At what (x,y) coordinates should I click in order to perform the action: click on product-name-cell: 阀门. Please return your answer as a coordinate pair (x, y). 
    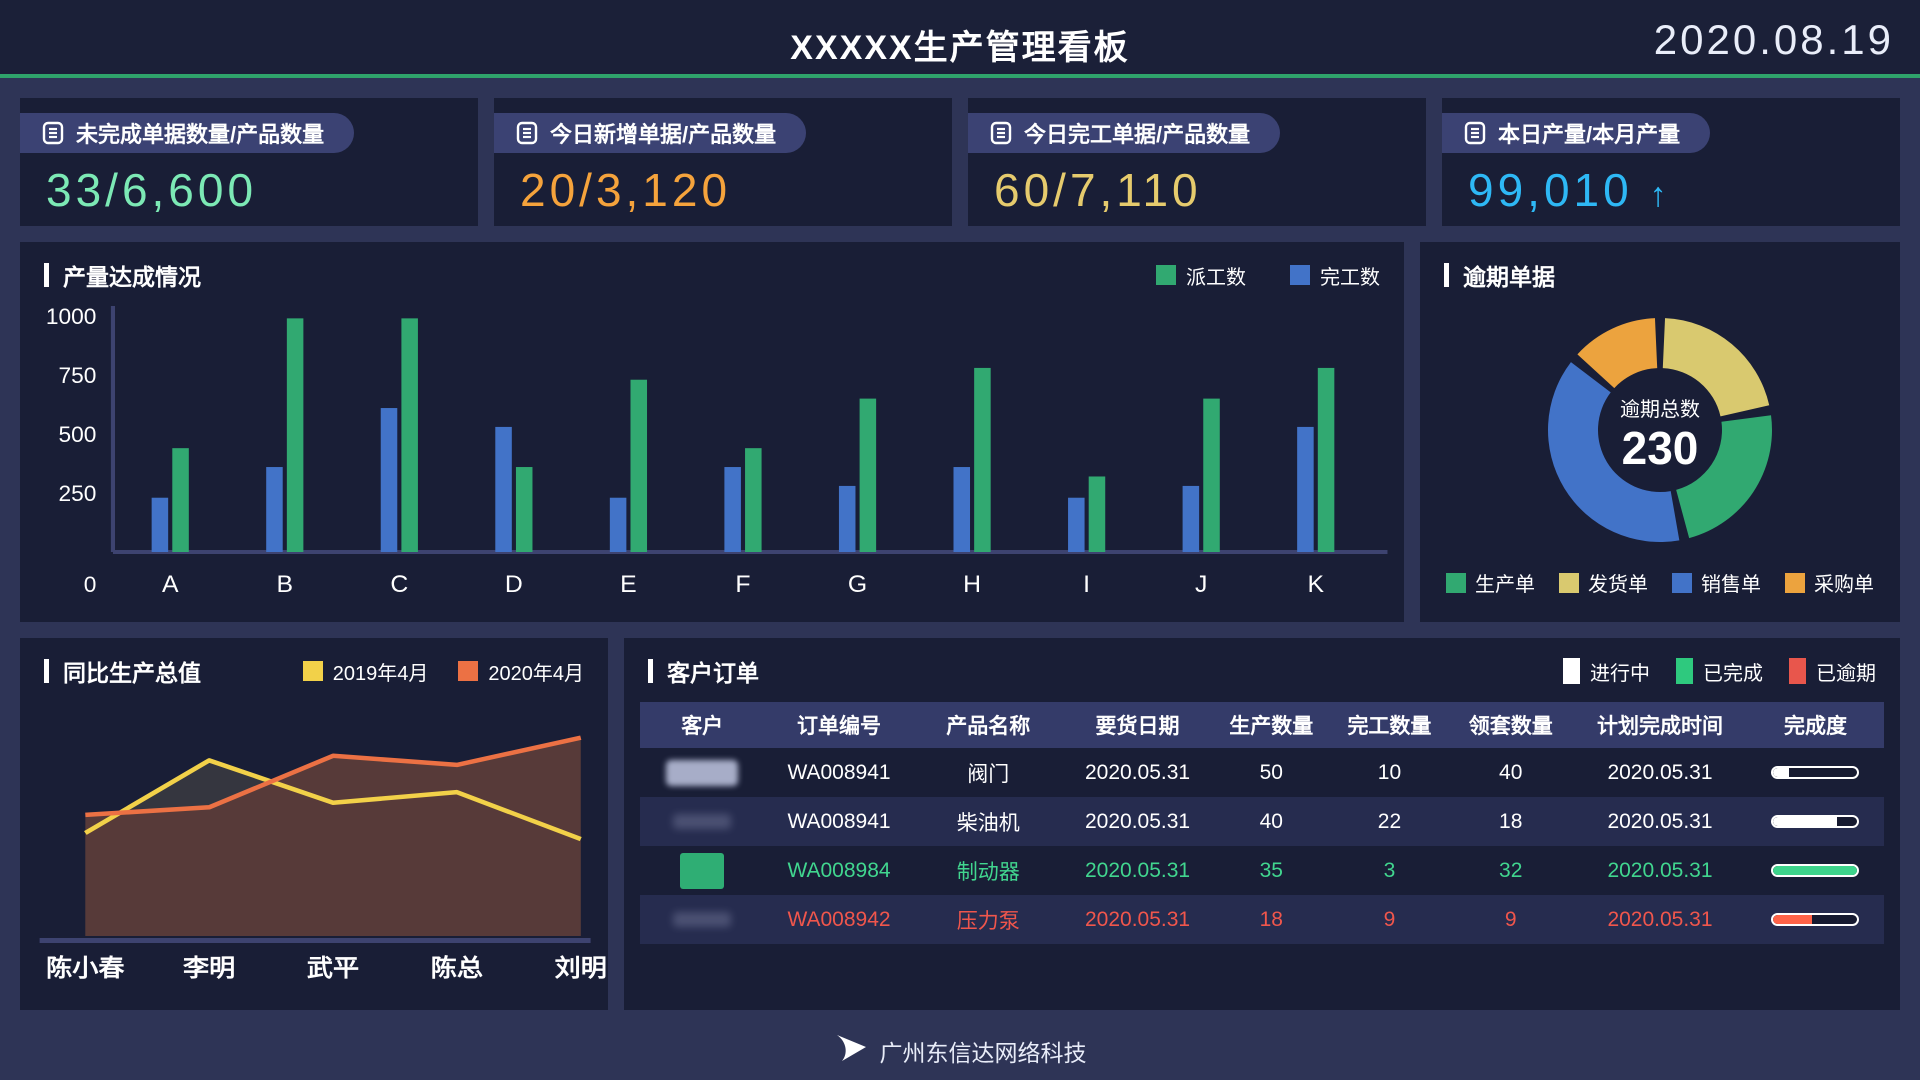
    Looking at the image, I should click on (988, 774).